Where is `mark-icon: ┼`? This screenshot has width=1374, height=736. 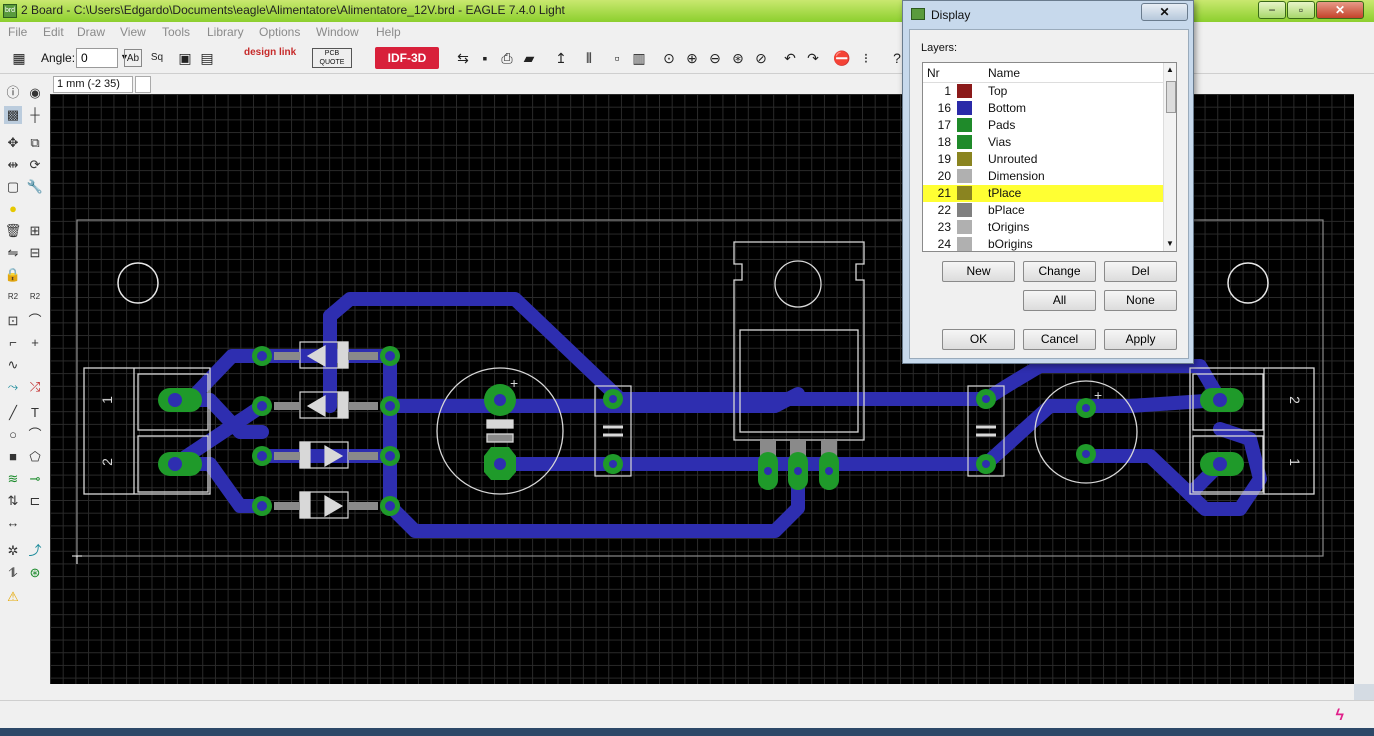
mark-icon: ┼ is located at coordinates (35, 115).